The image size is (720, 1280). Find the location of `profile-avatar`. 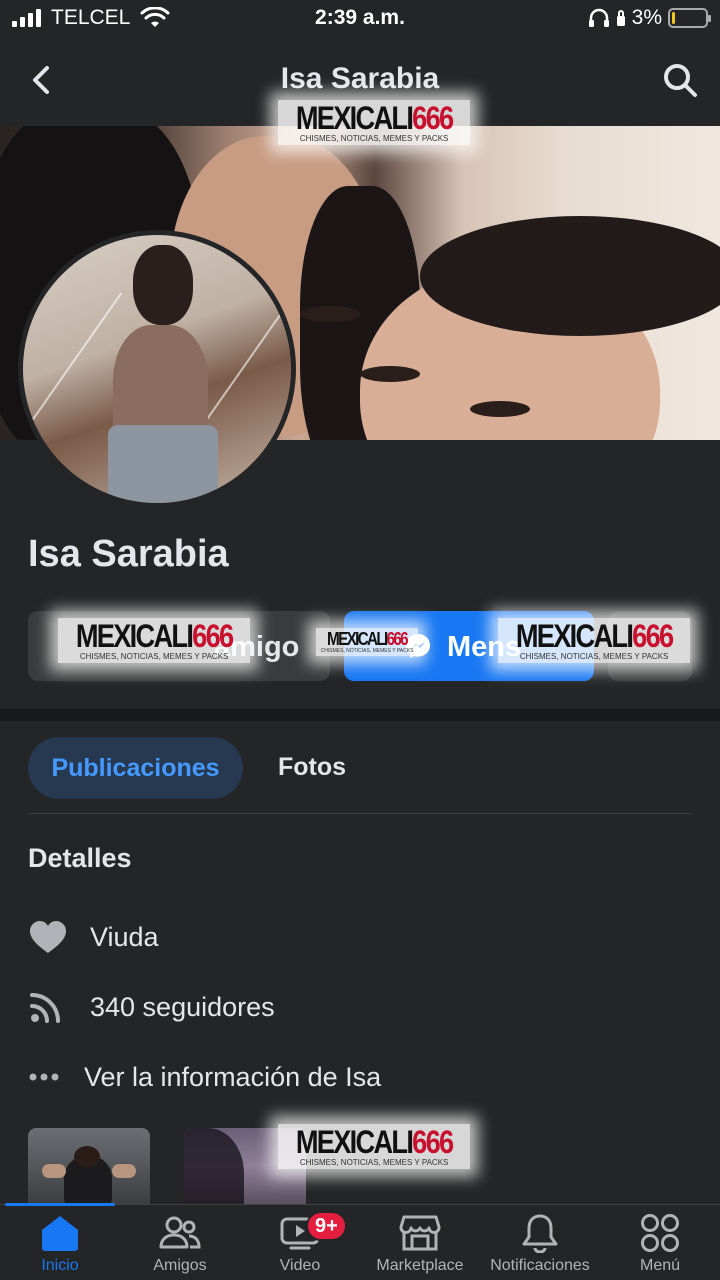

profile-avatar is located at coordinates (157, 369).